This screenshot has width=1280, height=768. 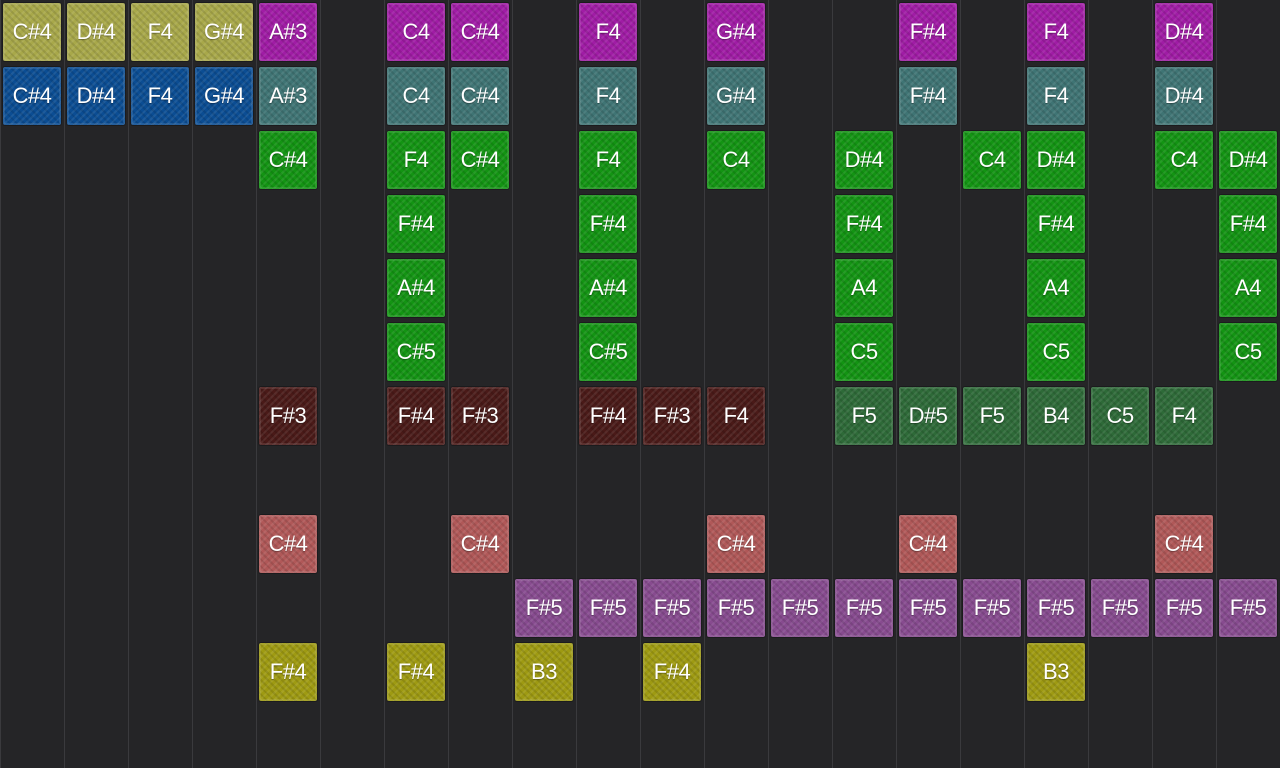 I want to click on note-cell: D#5, so click(x=928, y=416).